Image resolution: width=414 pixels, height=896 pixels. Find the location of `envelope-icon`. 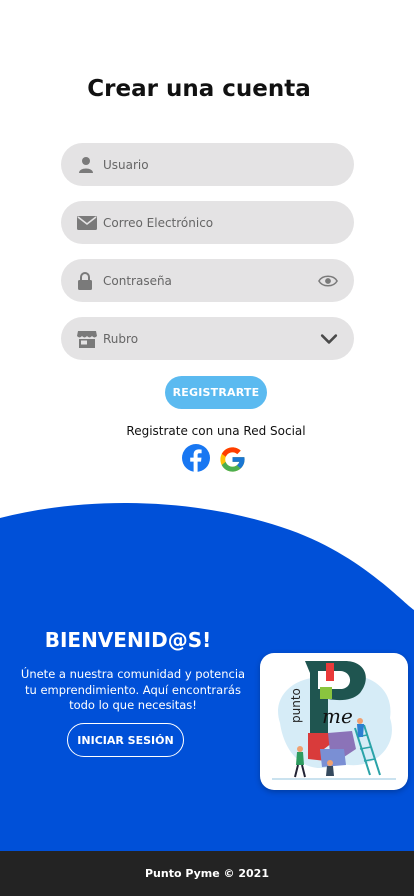

envelope-icon is located at coordinates (87, 222).